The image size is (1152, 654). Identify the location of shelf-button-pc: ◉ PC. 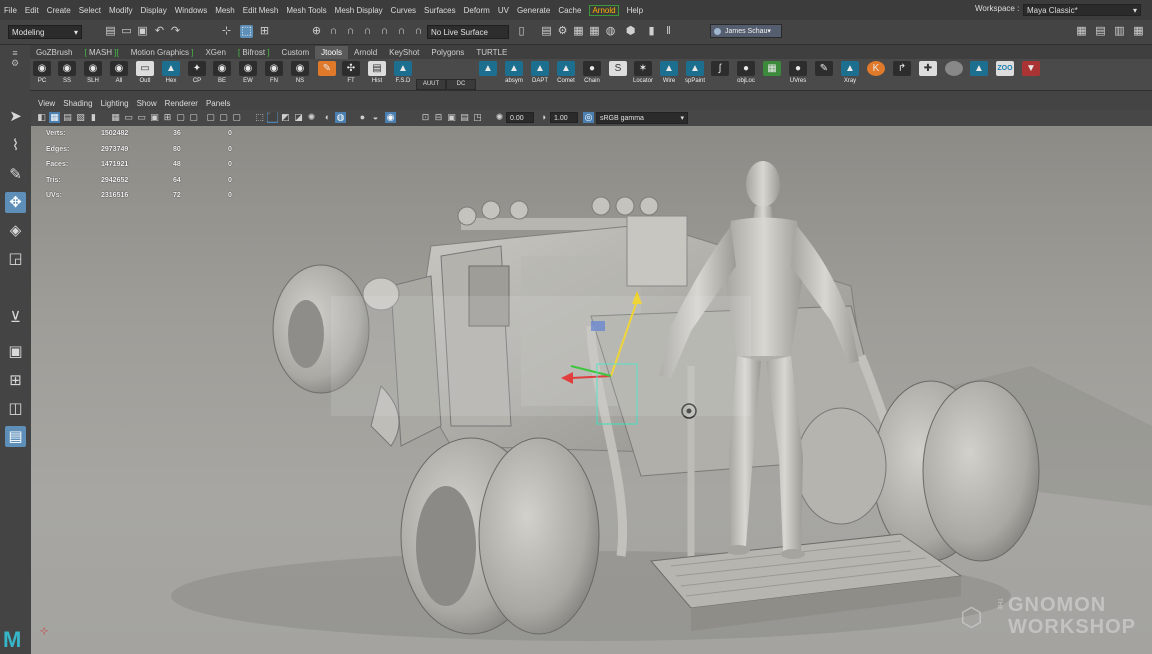
(42, 74).